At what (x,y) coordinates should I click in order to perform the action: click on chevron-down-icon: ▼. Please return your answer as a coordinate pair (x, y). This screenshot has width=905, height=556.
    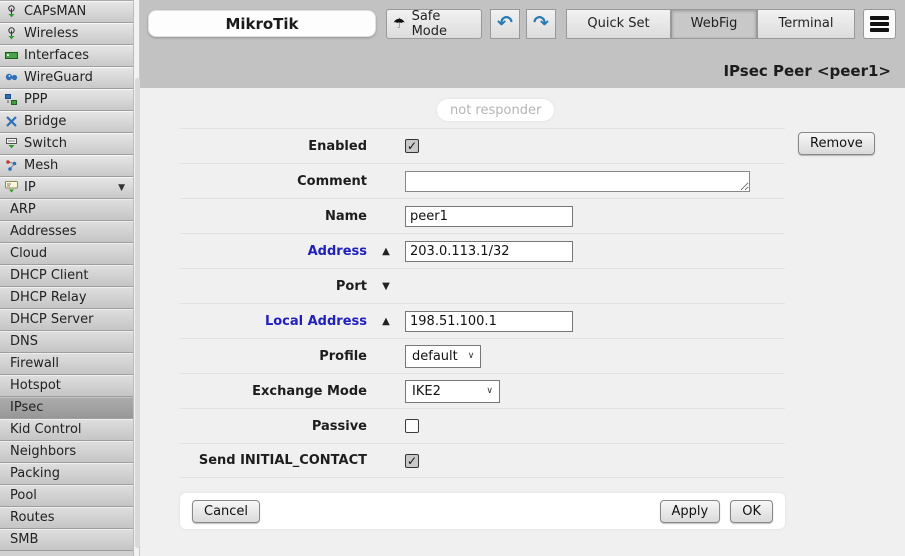
    Looking at the image, I should click on (123, 188).